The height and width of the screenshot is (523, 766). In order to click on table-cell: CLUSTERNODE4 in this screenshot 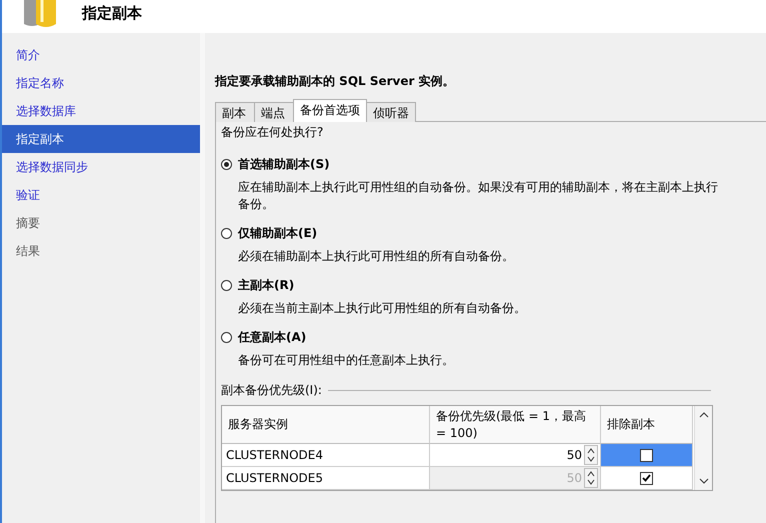, I will do `click(326, 455)`.